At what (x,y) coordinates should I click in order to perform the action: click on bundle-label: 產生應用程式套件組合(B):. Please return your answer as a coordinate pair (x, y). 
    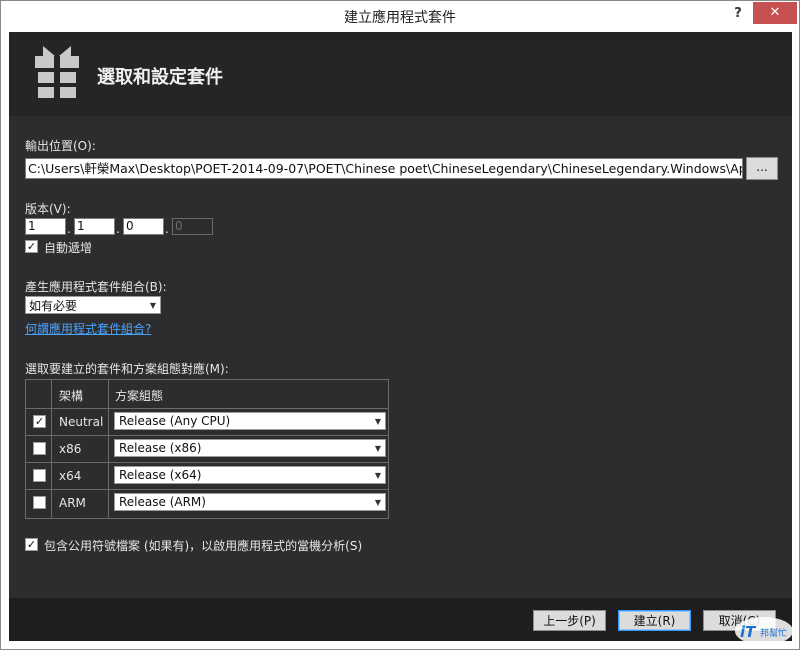
    Looking at the image, I should click on (96, 287).